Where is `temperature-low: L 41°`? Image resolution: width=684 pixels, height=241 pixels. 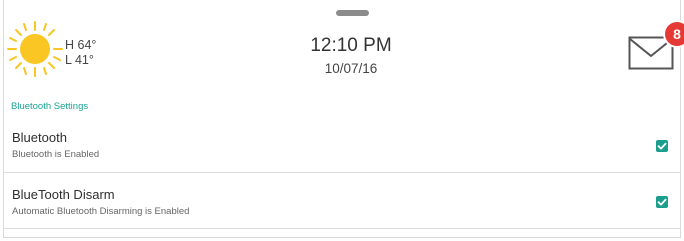 temperature-low: L 41° is located at coordinates (79, 60).